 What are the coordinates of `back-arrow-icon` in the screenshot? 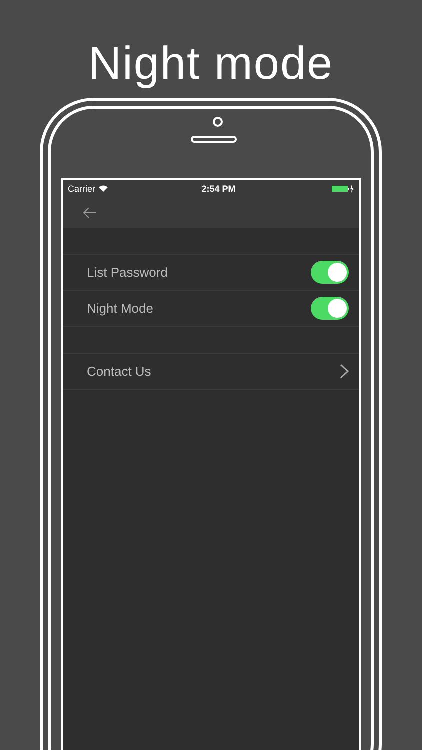 It's located at (90, 212).